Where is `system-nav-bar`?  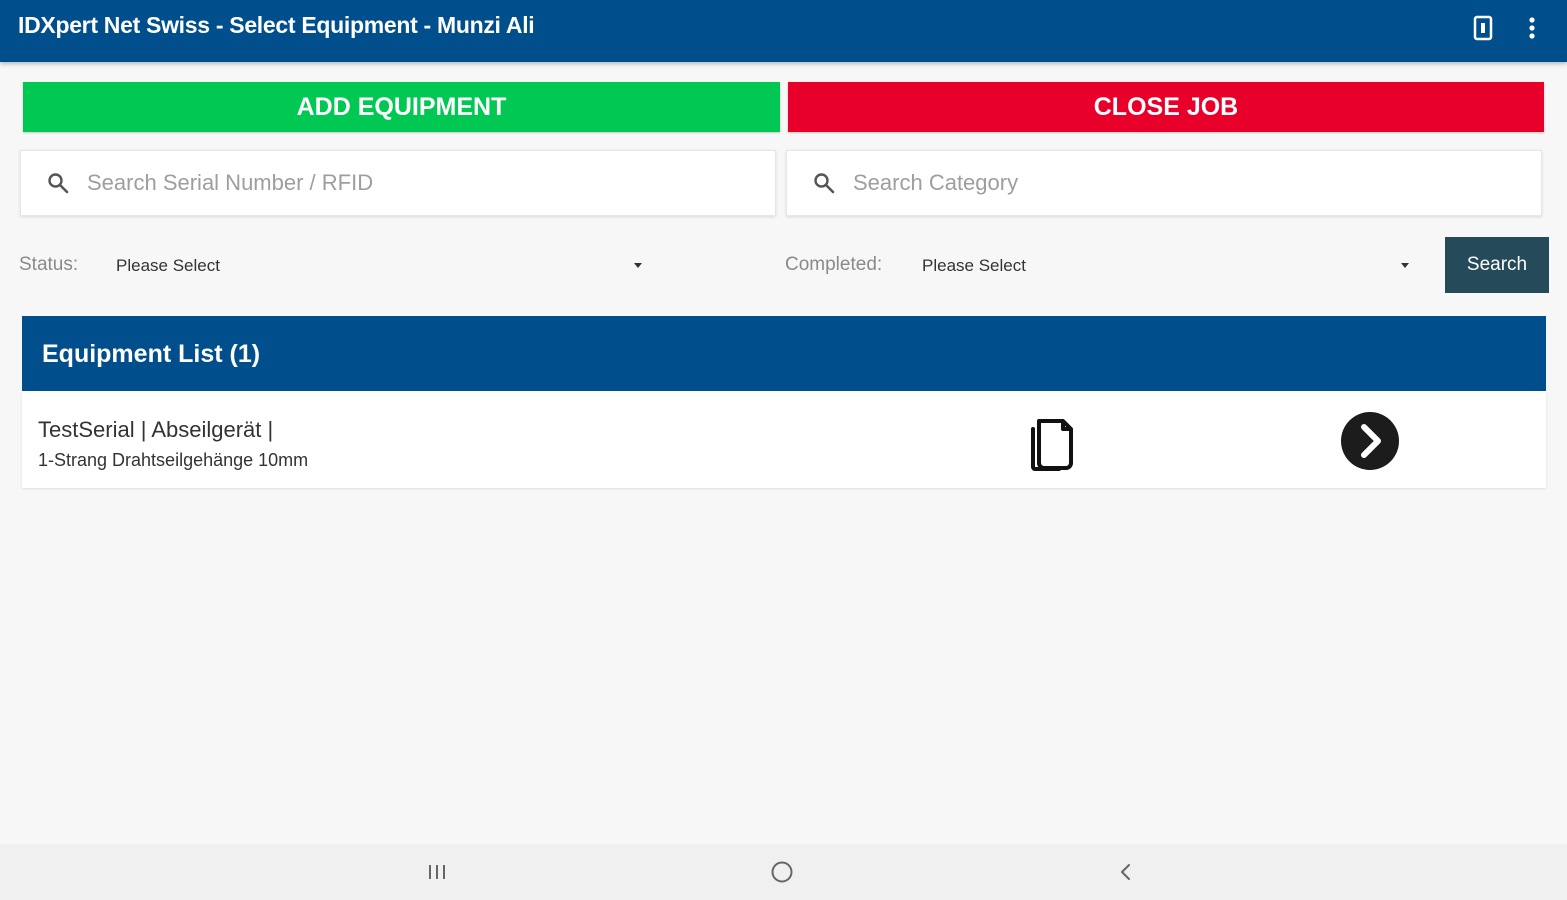 system-nav-bar is located at coordinates (783, 872).